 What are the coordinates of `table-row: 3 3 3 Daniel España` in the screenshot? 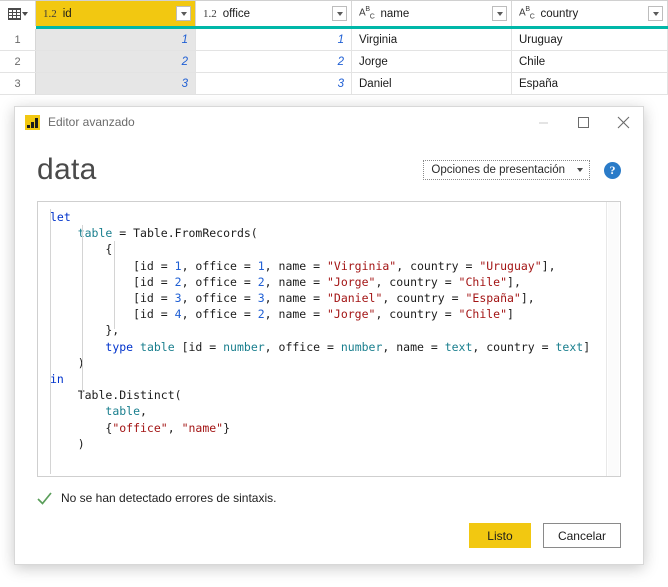 It's located at (334, 84).